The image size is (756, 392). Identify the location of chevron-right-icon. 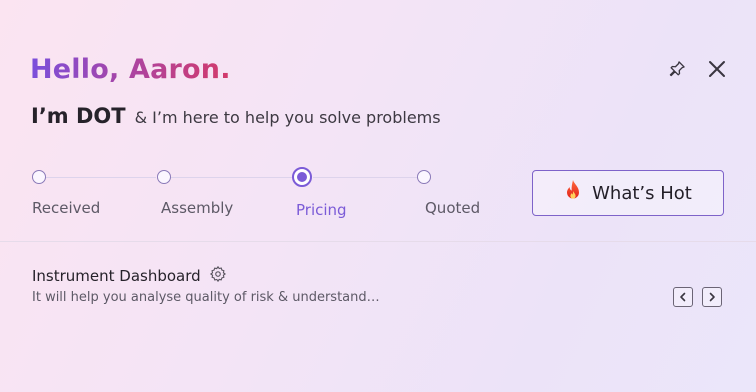
(712, 297).